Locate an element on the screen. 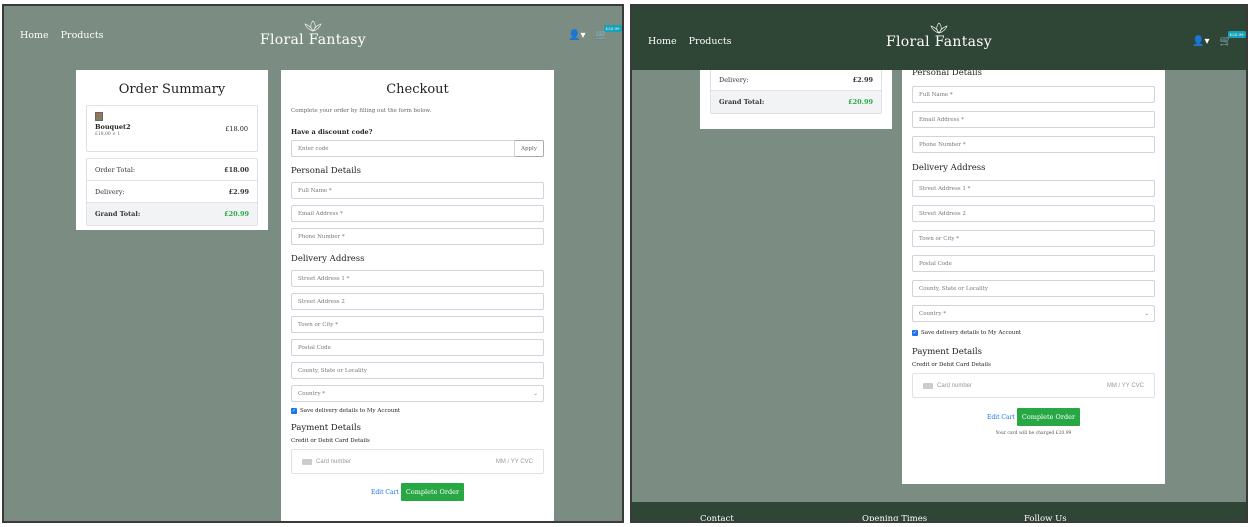  discount-label: Have a discount code? is located at coordinates (332, 132).